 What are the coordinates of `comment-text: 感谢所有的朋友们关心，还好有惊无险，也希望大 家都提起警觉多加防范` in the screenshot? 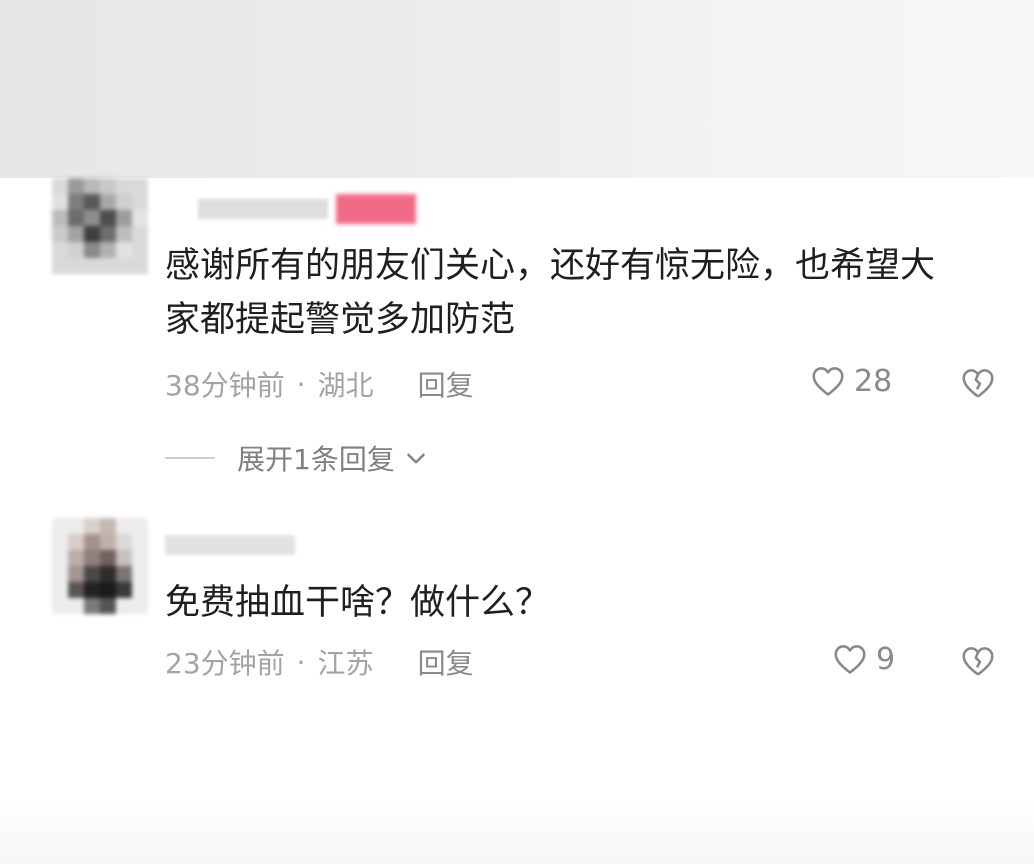 It's located at (550, 293).